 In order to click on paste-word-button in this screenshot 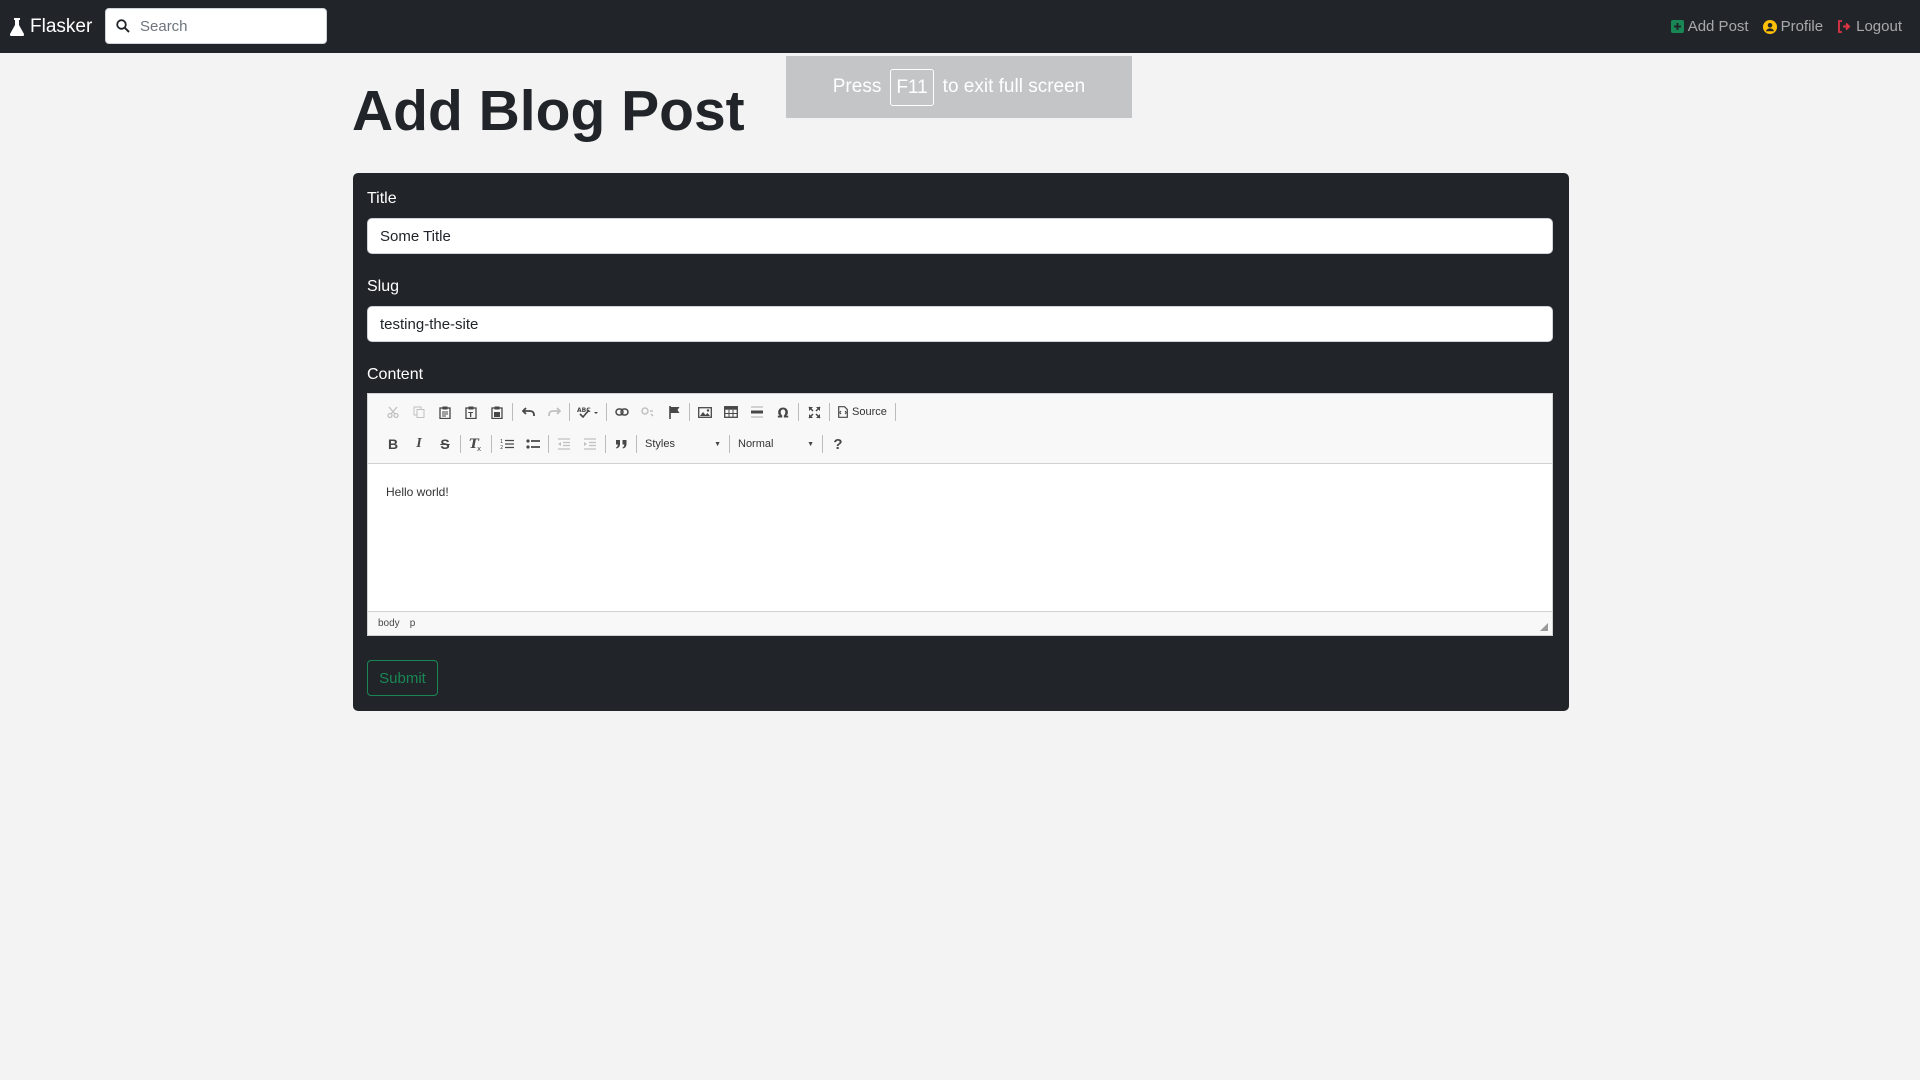, I will do `click(497, 412)`.